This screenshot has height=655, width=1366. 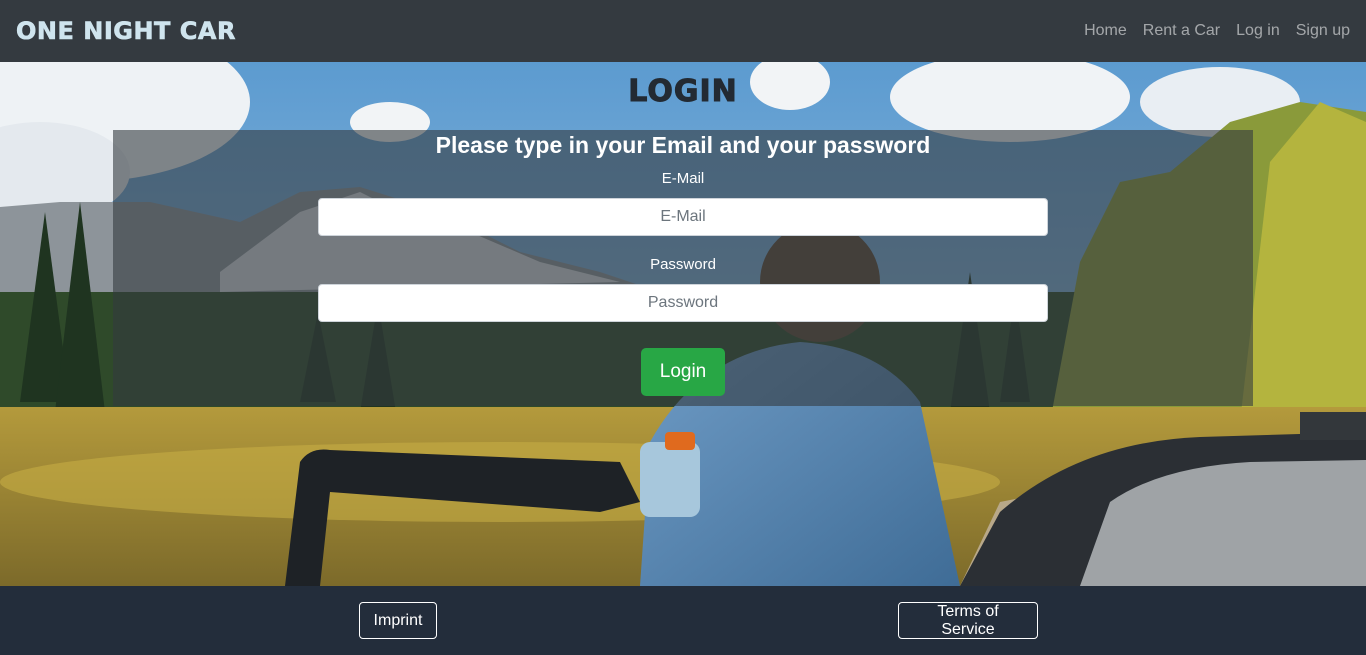 What do you see at coordinates (683, 92) in the screenshot?
I see `page-title: LOGIN` at bounding box center [683, 92].